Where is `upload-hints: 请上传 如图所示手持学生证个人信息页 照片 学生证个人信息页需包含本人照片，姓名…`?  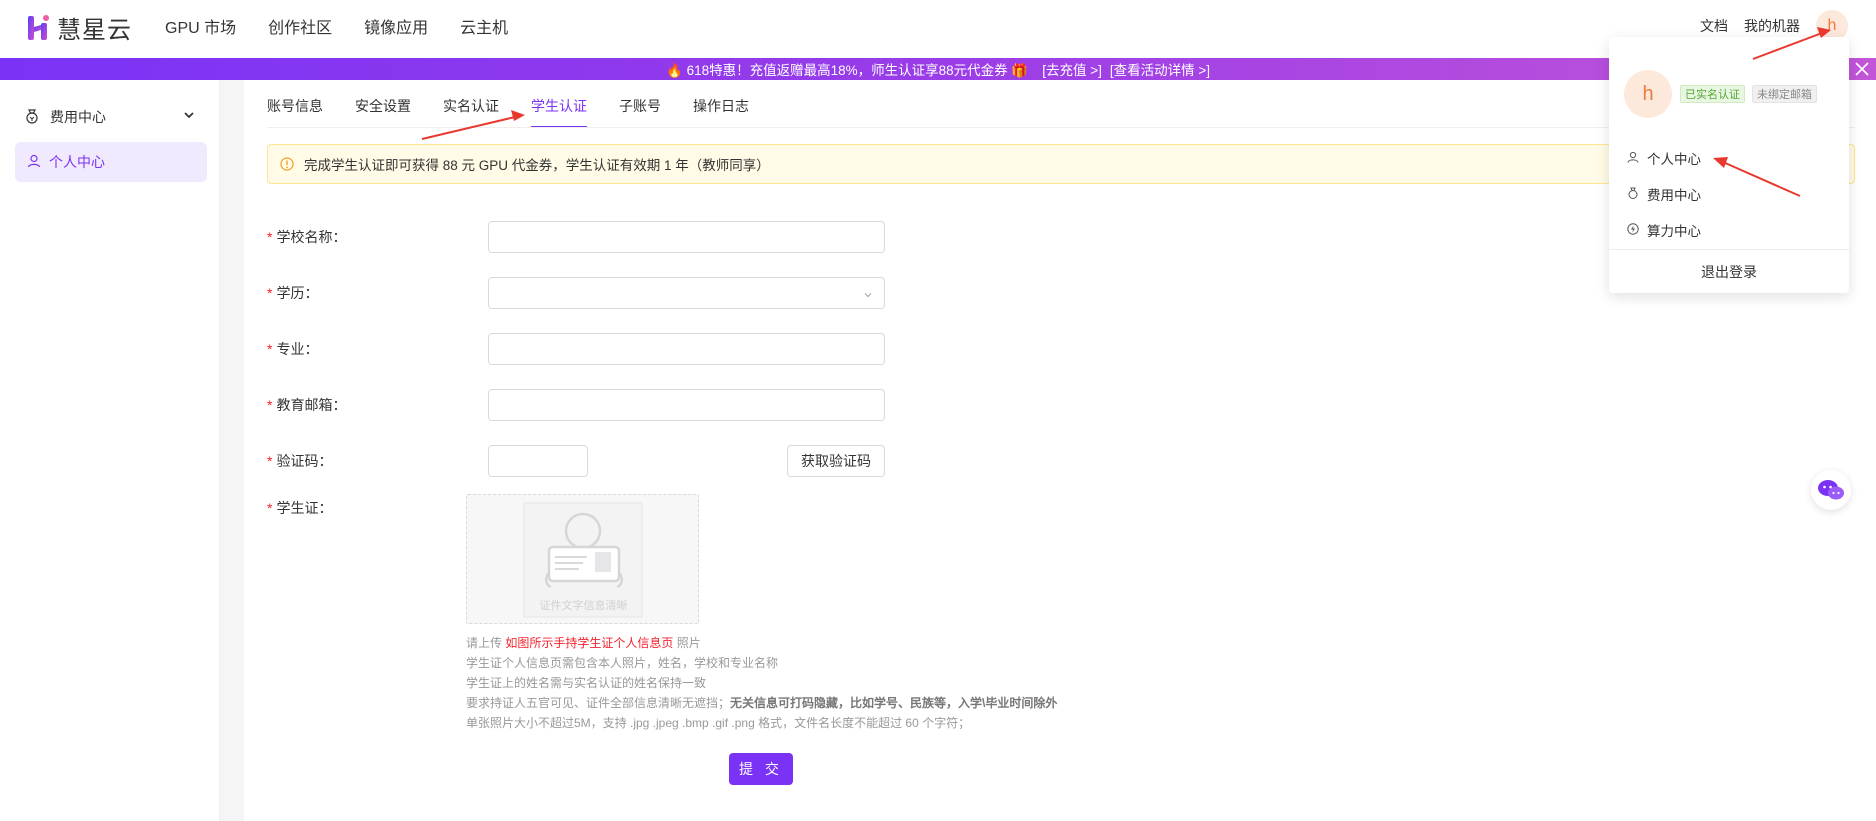
upload-hints: 请上传 如图所示手持学生证个人信息页 照片 学生证个人信息页需包含本人照片，姓名… is located at coordinates (761, 683).